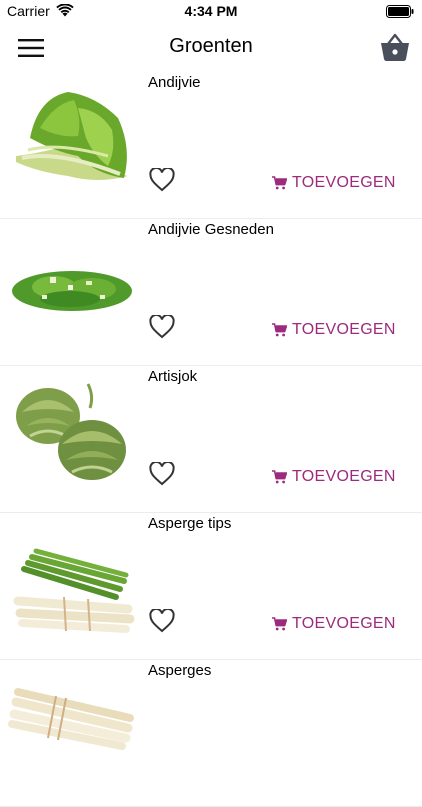 The image size is (422, 807). I want to click on page-title: Groenten, so click(211, 46).